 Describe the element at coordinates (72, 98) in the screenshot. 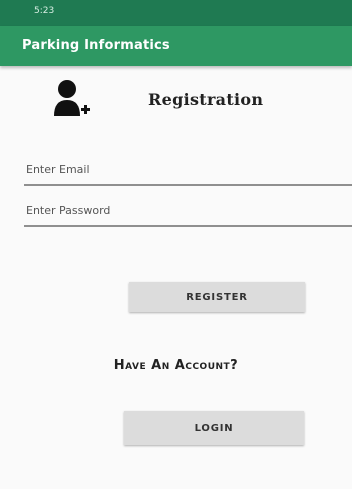

I see `add-user-icon` at that location.